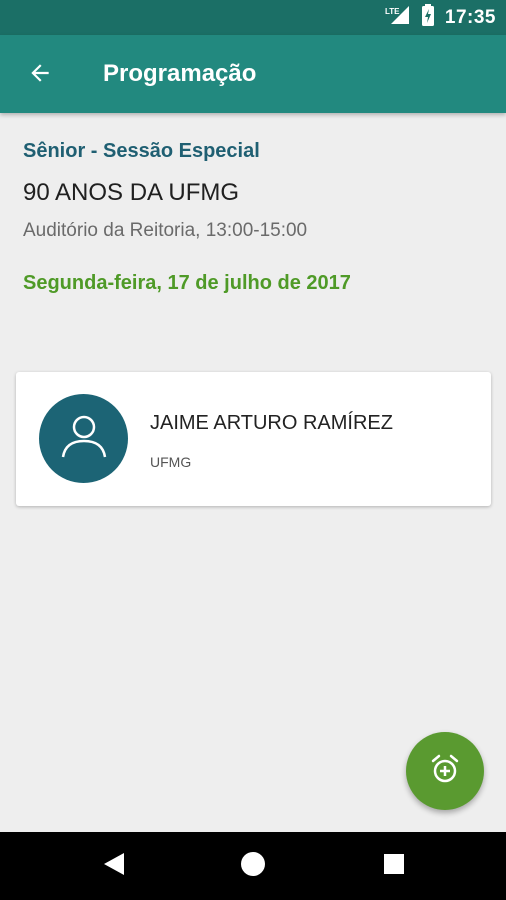  What do you see at coordinates (165, 230) in the screenshot?
I see `event-location-time: Auditório da Reitoria, 13:00-15:00` at bounding box center [165, 230].